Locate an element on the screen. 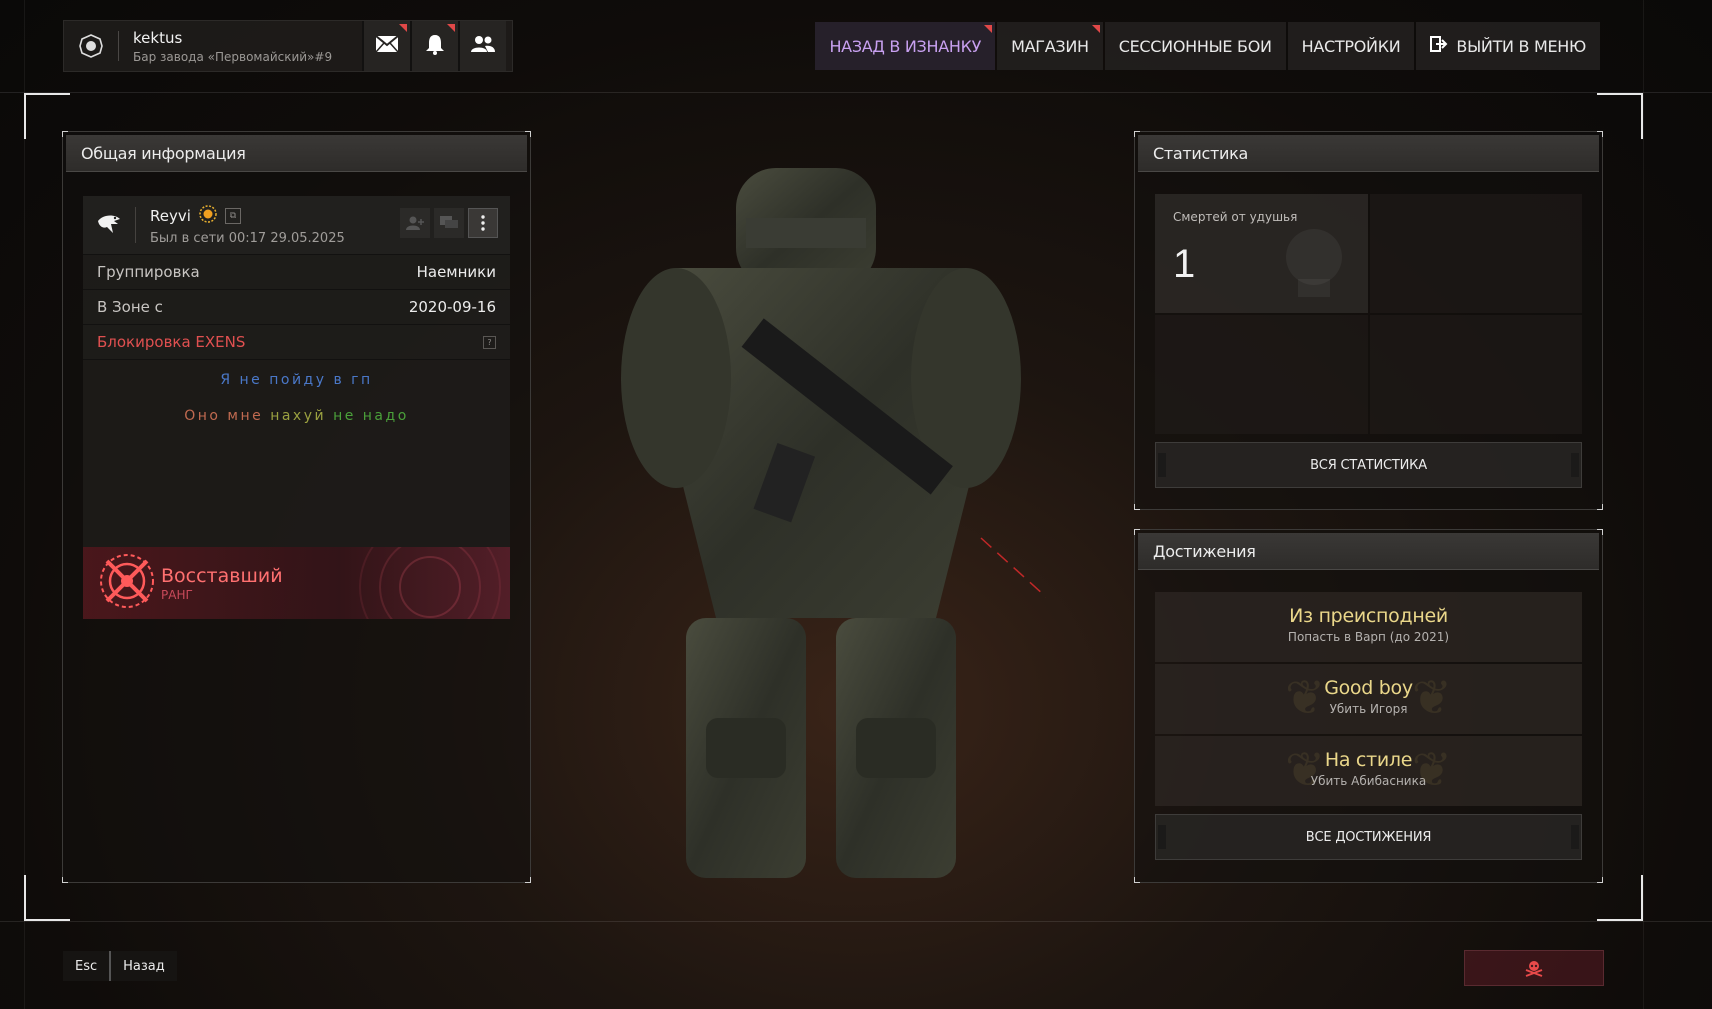 The height and width of the screenshot is (1009, 1712). rank-box: Восставший РАНГ is located at coordinates (296, 583).